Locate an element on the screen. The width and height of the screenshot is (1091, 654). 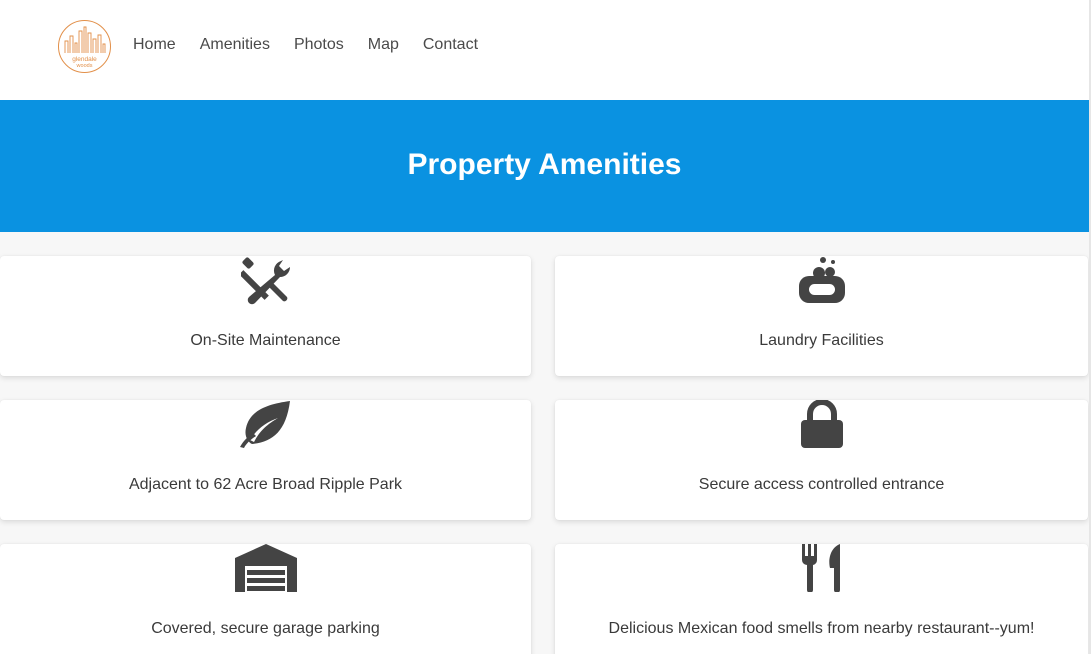
amenity-card-park: Adjacent to 62 Acre Broad Ripple Park is located at coordinates (265, 460).